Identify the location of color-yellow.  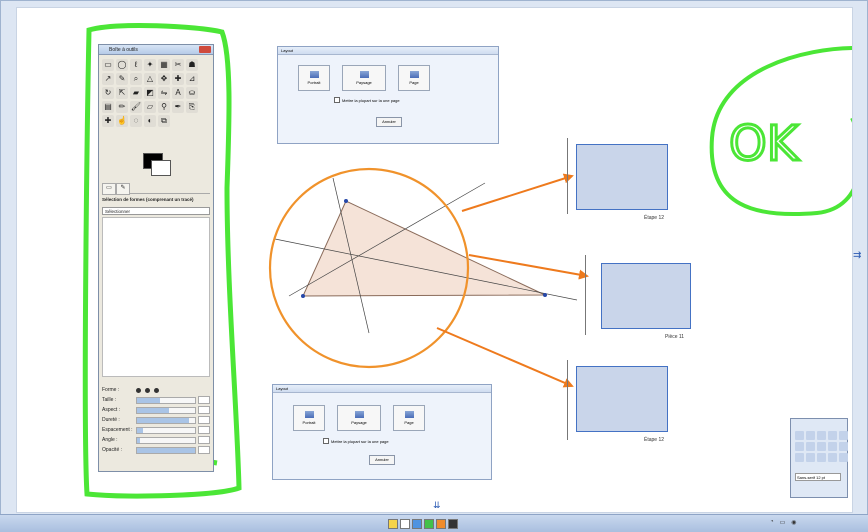
(393, 524).